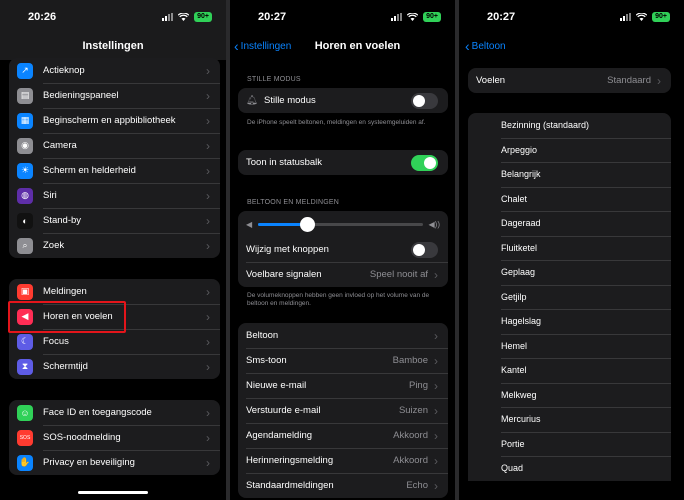  I want to click on ringtone-item: Dageraad, so click(569, 223).